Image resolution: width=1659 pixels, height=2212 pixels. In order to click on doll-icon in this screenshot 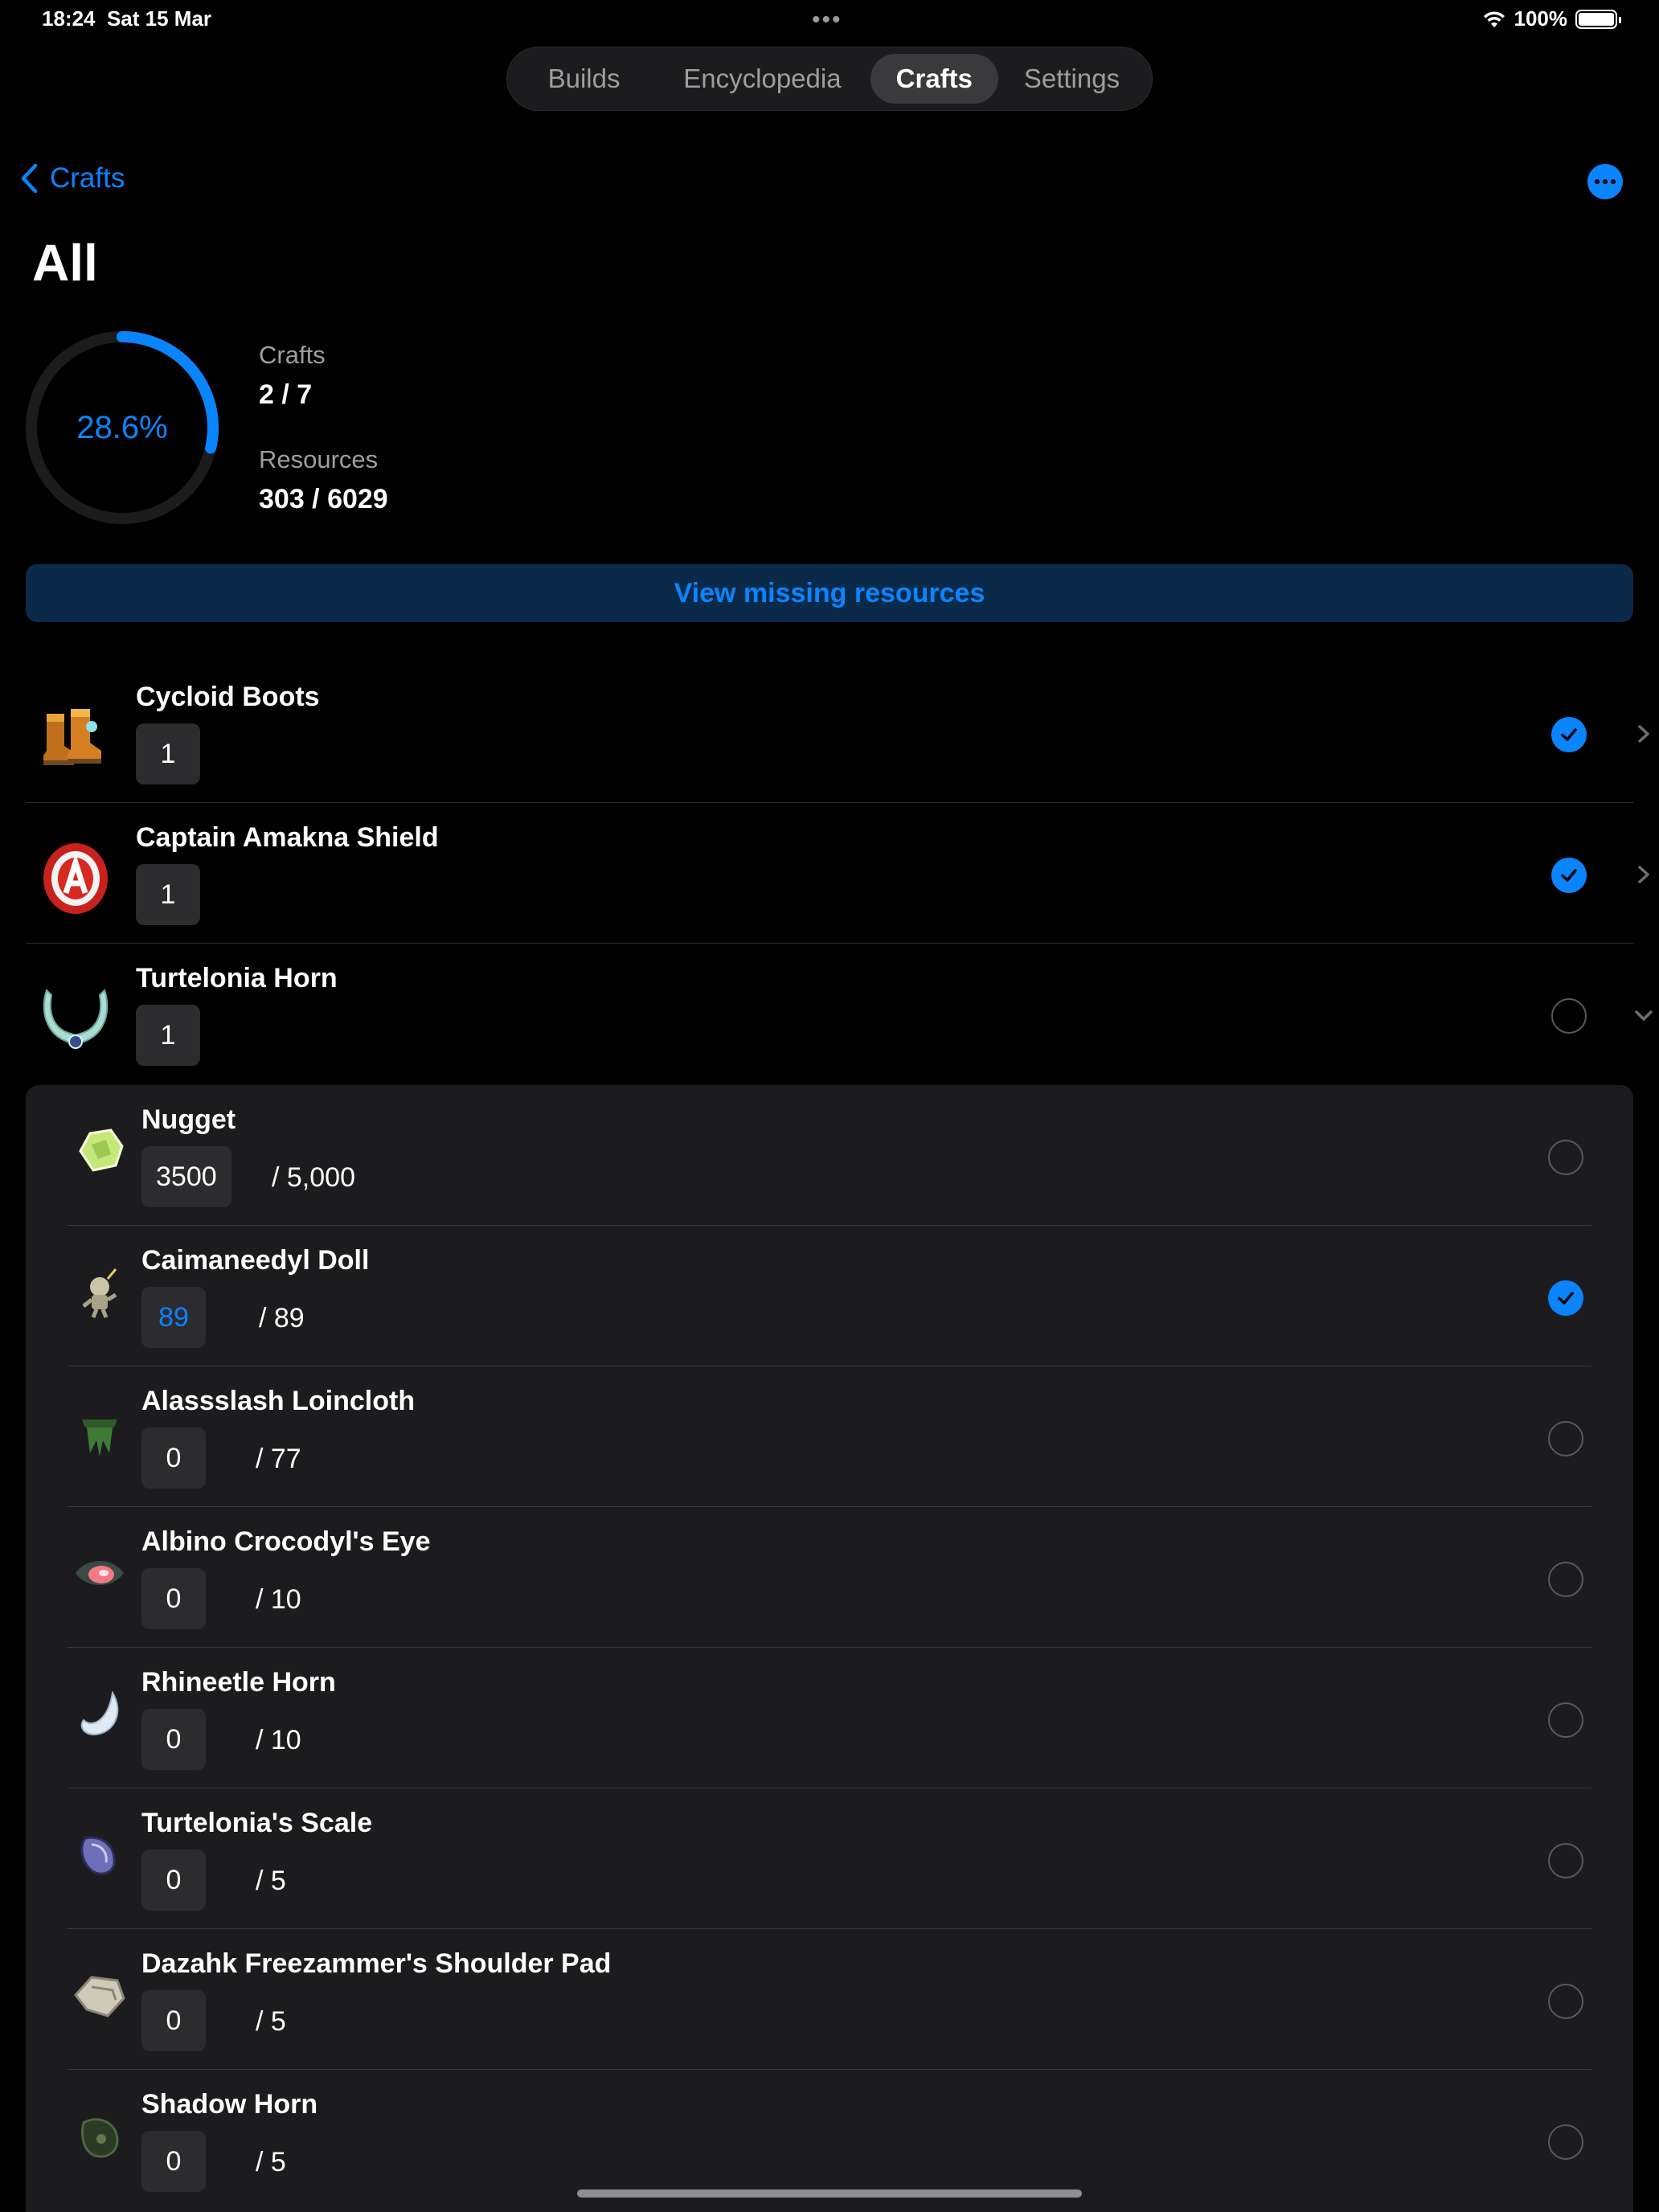, I will do `click(99, 1293)`.